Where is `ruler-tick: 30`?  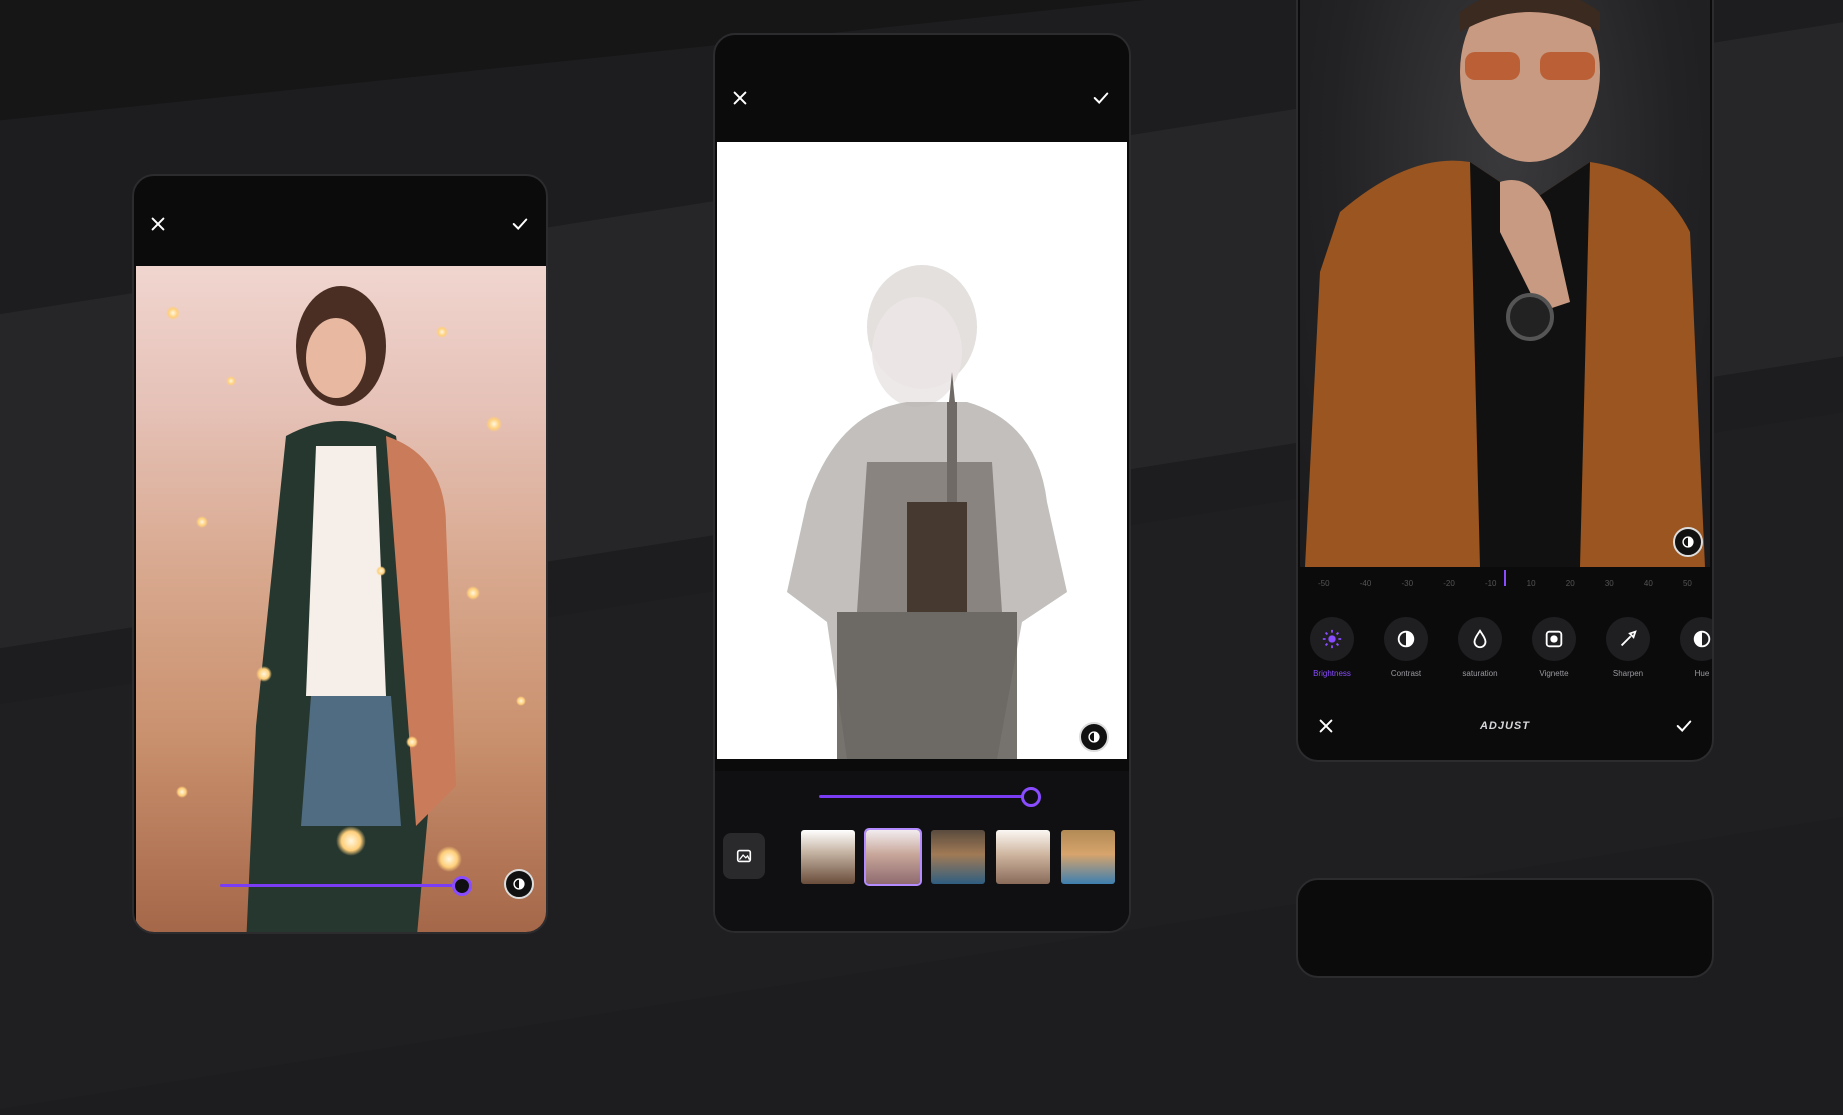
ruler-tick: 30 is located at coordinates (1609, 583).